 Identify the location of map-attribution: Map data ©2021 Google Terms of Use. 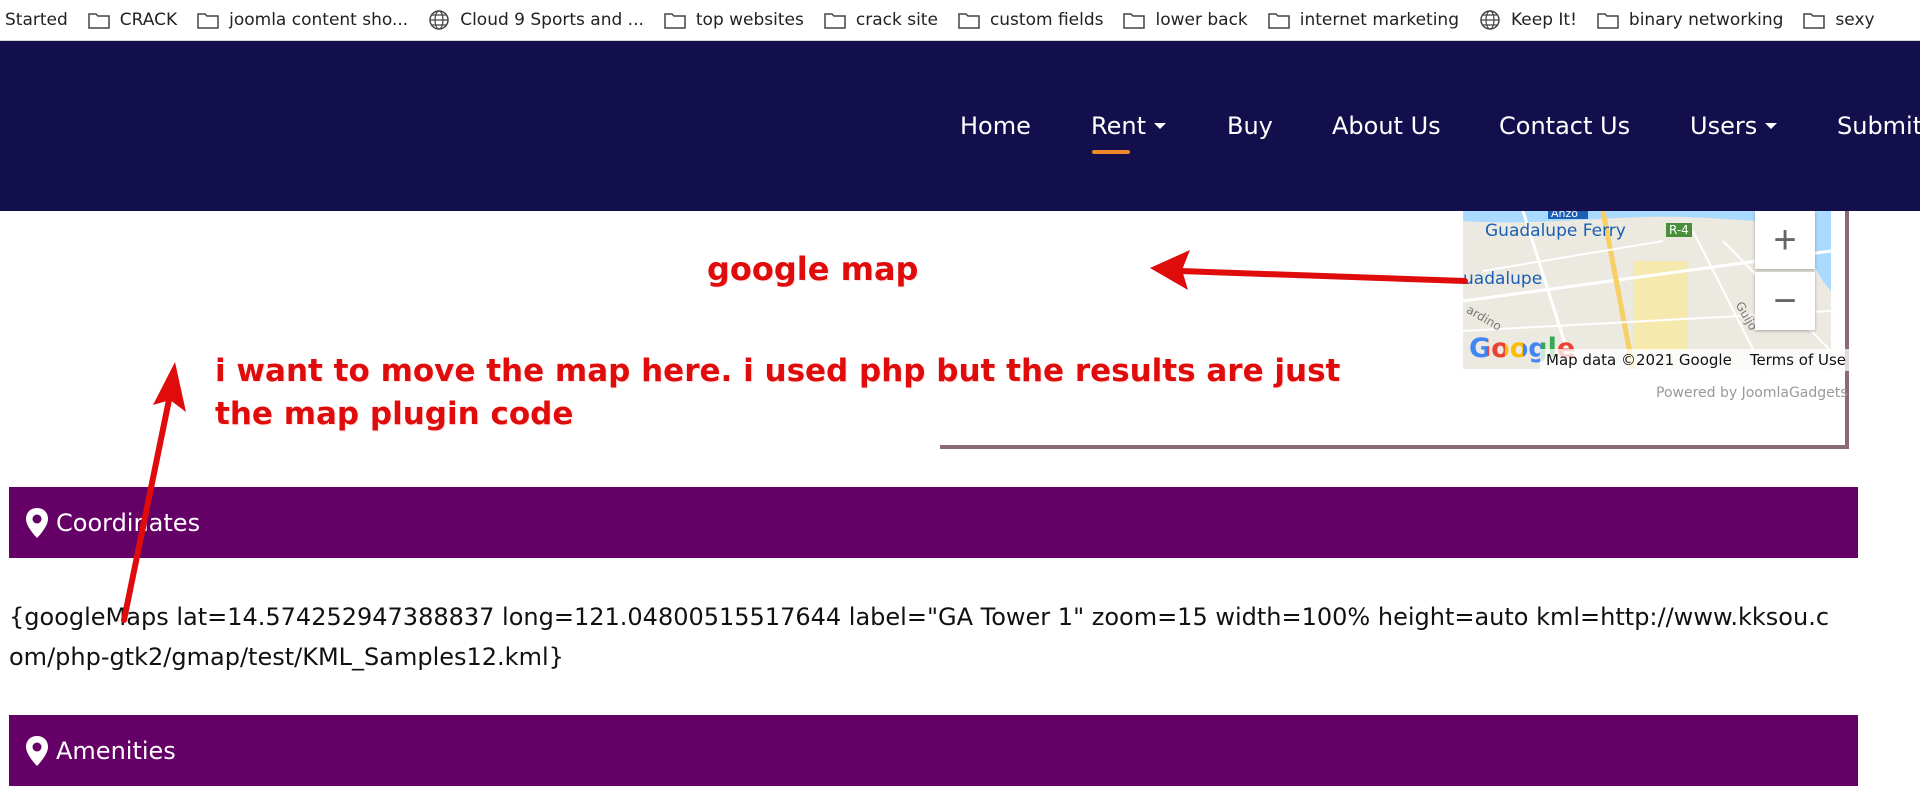
(1696, 360).